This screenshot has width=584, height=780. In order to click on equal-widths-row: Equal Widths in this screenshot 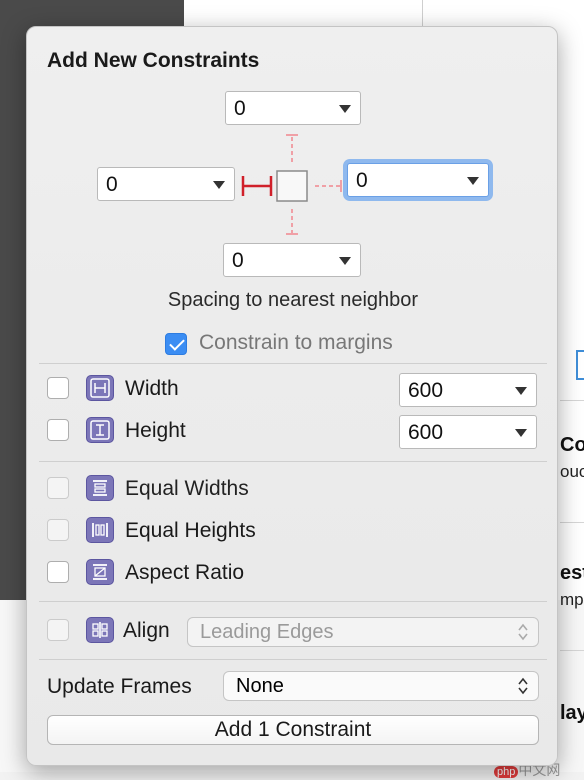, I will do `click(293, 490)`.